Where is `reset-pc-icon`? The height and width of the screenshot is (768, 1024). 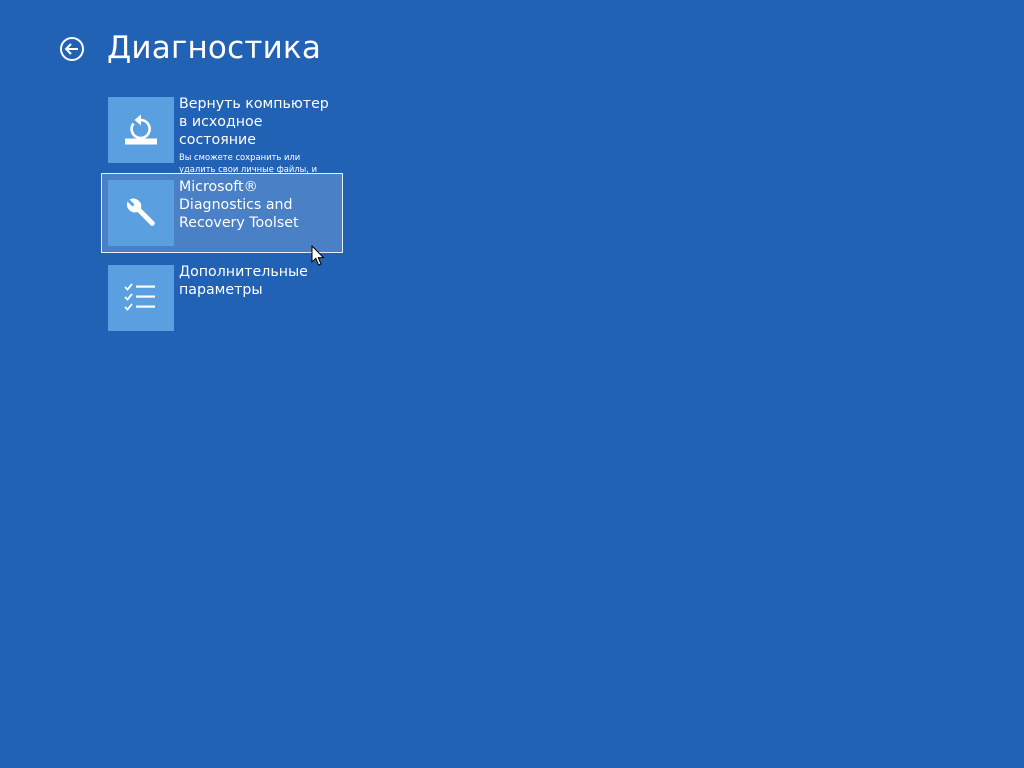
reset-pc-icon is located at coordinates (141, 129).